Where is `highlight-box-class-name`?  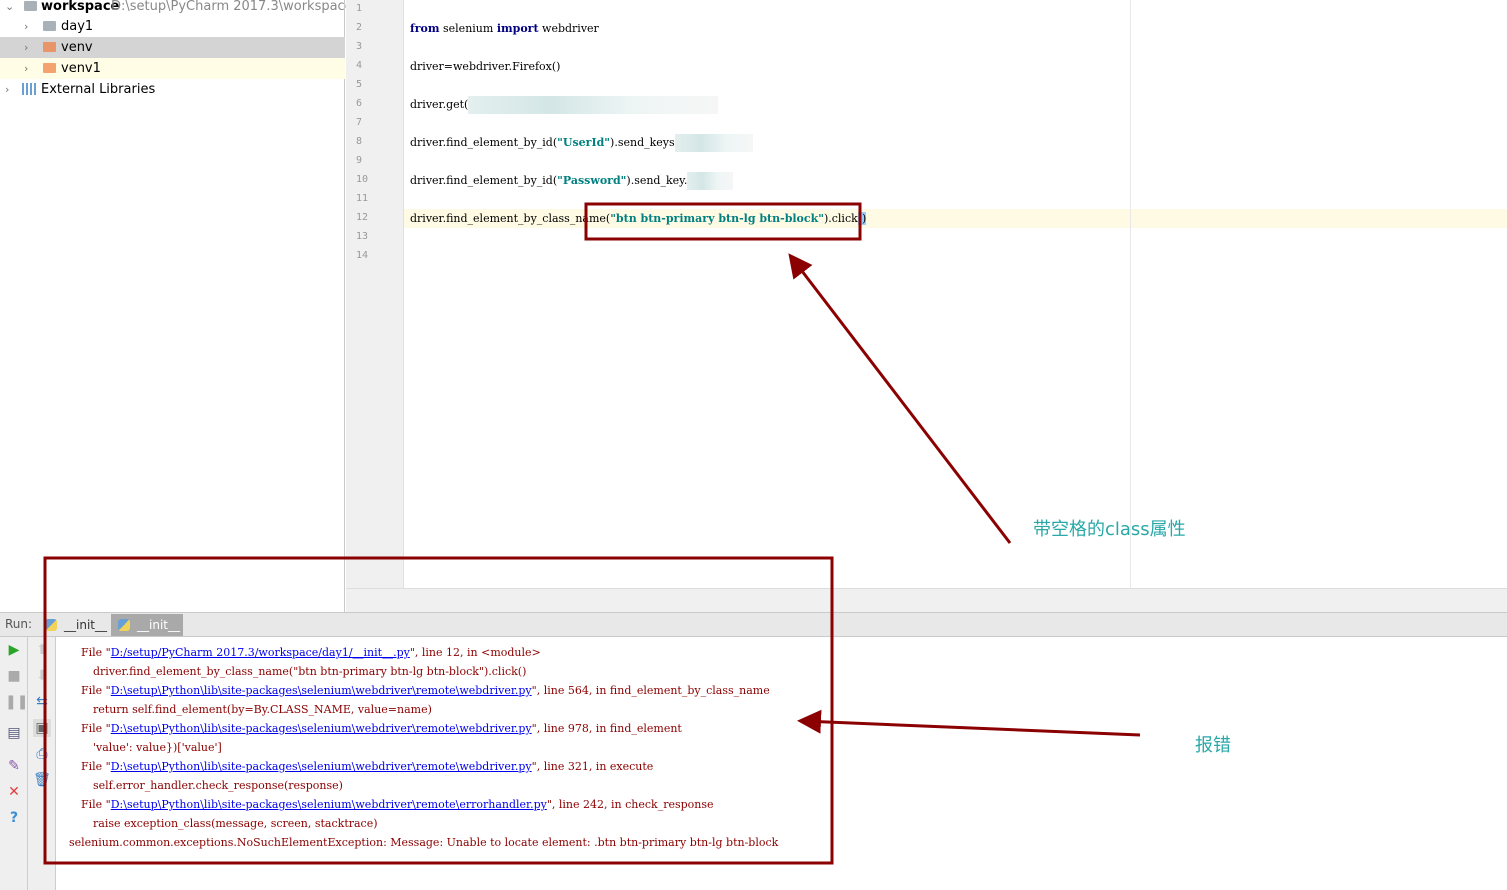 highlight-box-class-name is located at coordinates (723, 221).